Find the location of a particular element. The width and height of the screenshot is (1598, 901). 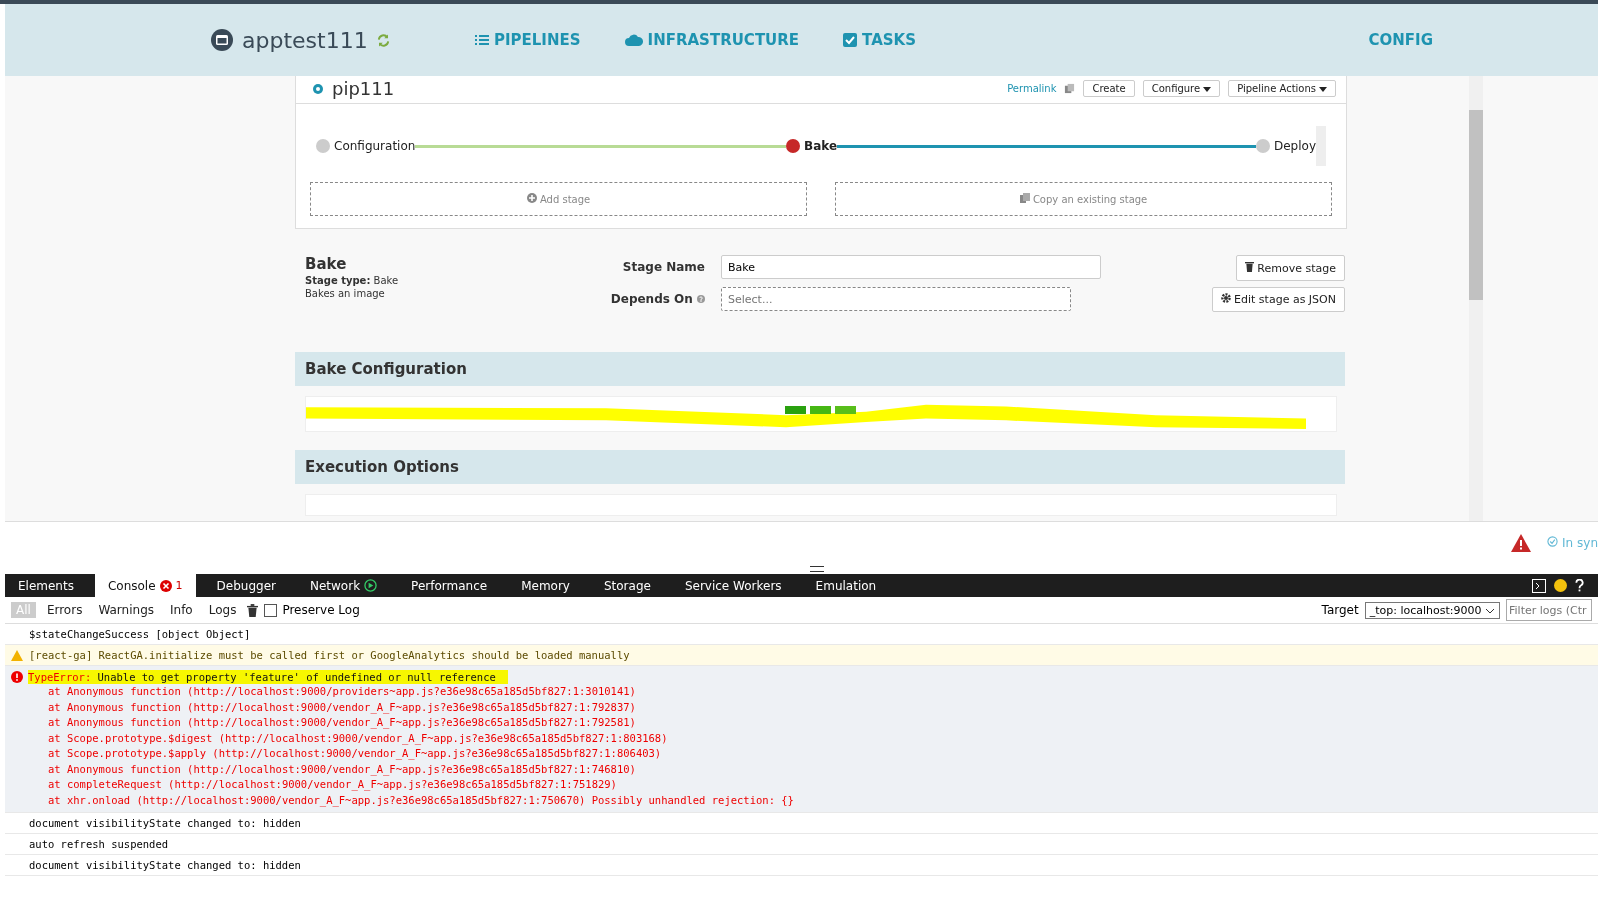

stack-trace-line: at Anonymous function (http://localhost:9000/vendor_A_F~app.js?e36e98c65a185d5bf827:1:746810) is located at coordinates (342, 769).